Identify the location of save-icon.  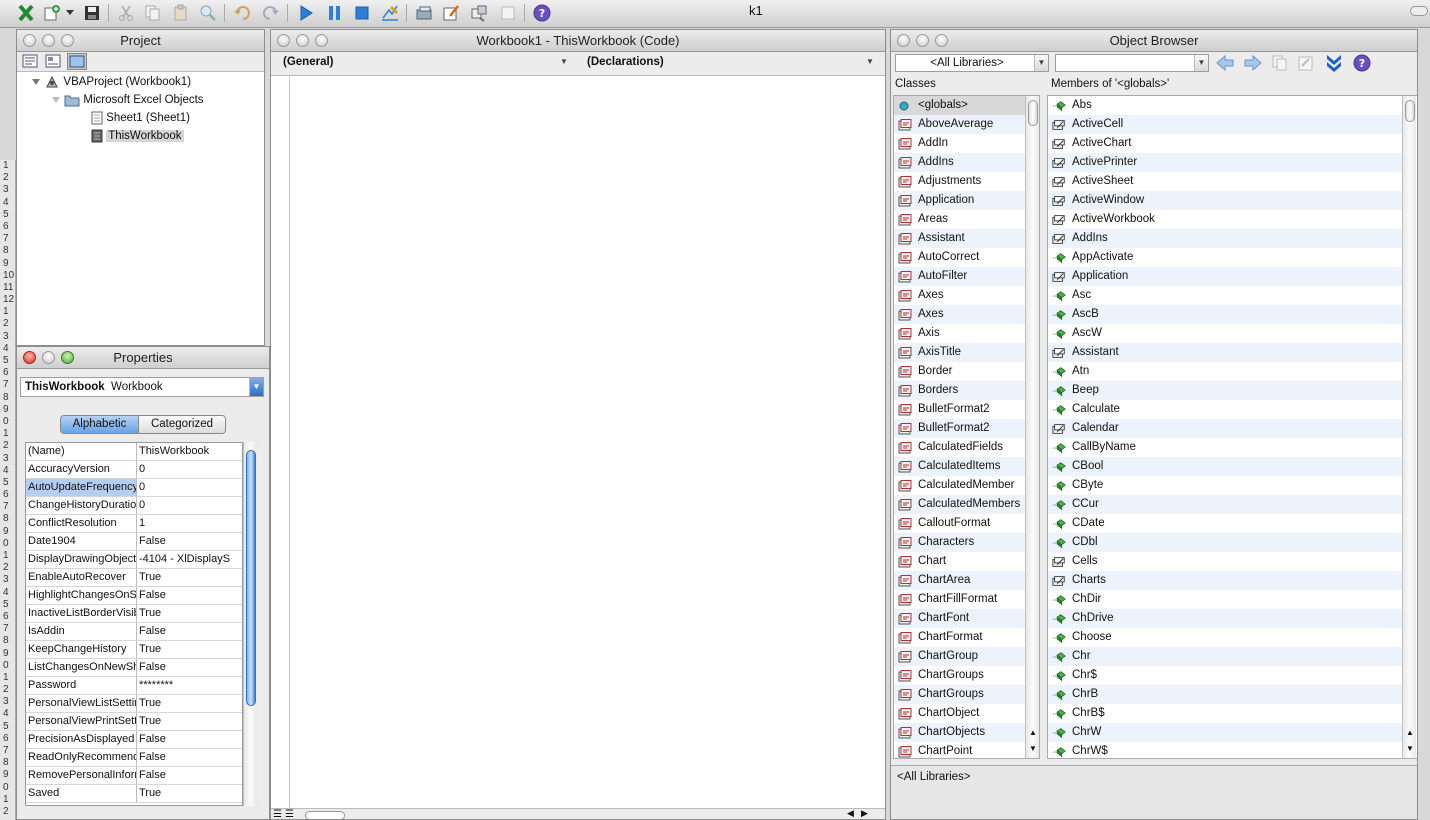
(92, 13).